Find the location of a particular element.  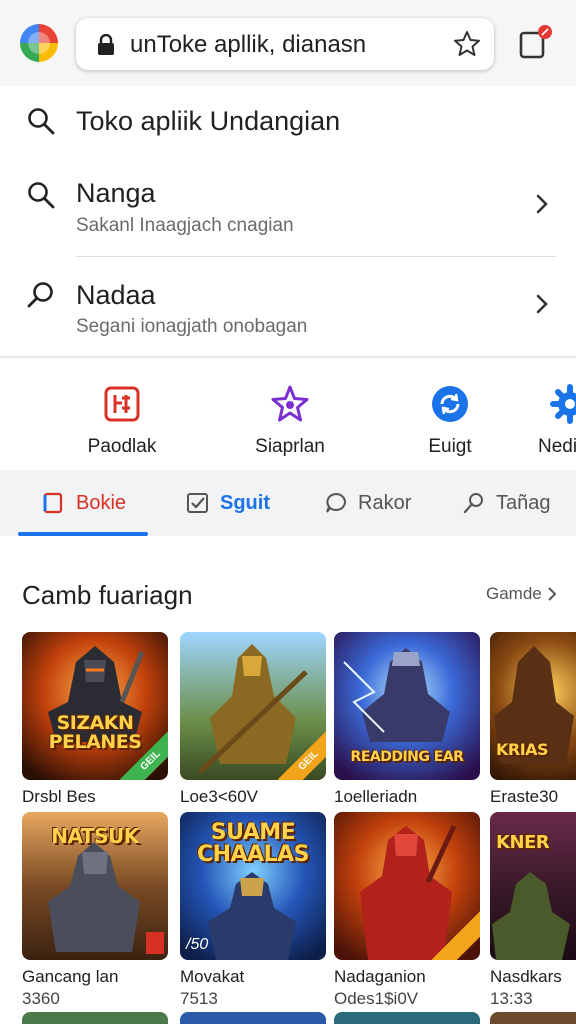

suggestion-title: Toko apliik Undangian is located at coordinates (208, 121).